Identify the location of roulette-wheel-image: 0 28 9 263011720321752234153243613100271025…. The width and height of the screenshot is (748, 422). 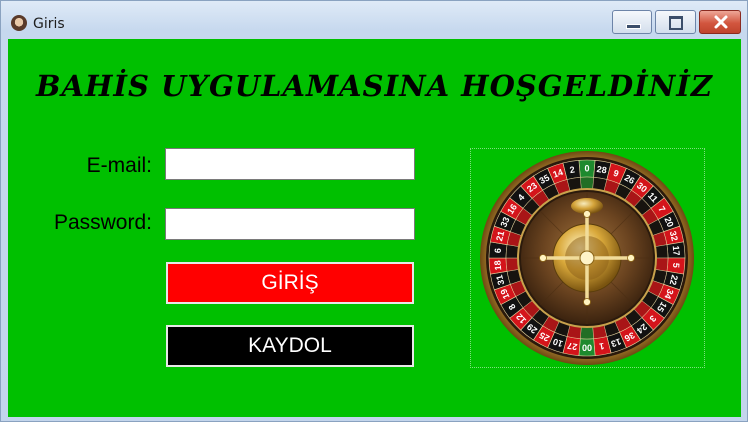
(587, 258).